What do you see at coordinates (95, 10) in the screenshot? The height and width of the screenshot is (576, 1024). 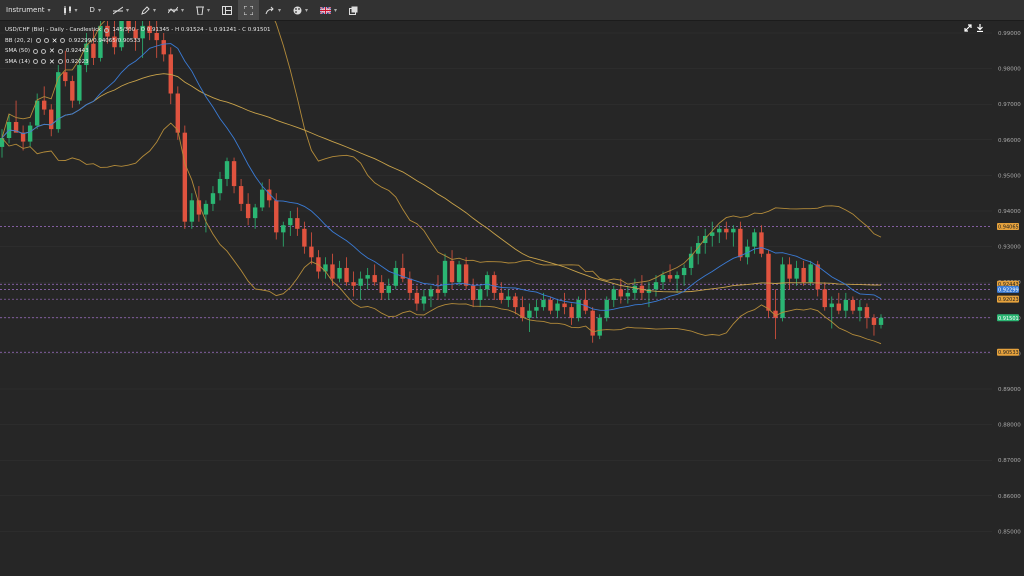 I see `timeframe-menu: D ▾` at bounding box center [95, 10].